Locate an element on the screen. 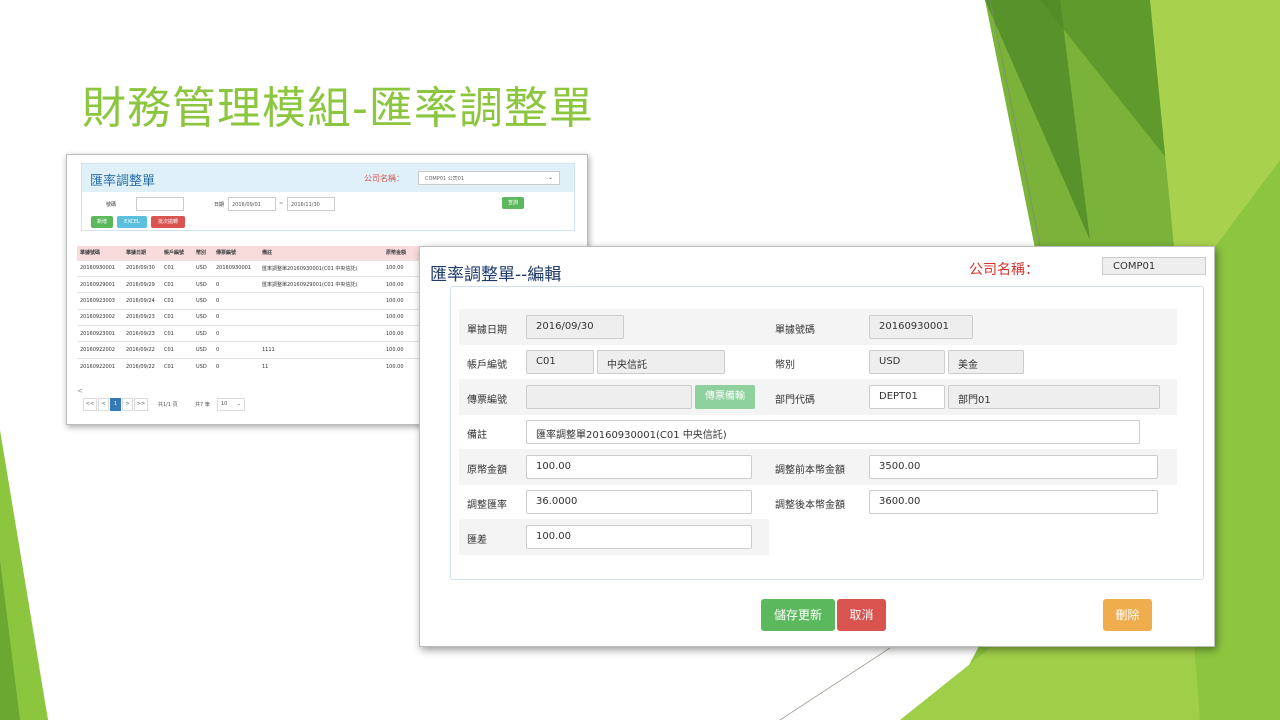  orig-amount-label: 原幣金額 is located at coordinates (487, 470).